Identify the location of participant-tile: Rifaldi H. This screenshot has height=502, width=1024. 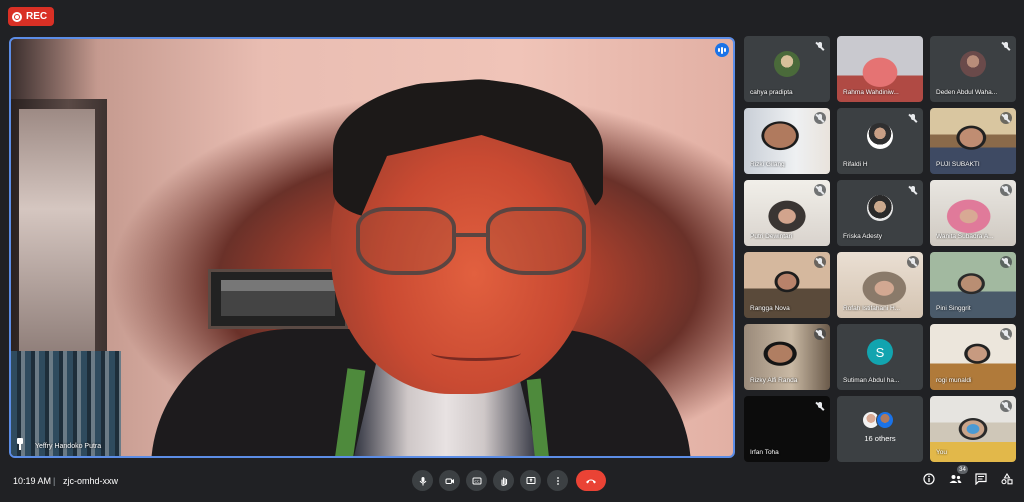
(880, 141).